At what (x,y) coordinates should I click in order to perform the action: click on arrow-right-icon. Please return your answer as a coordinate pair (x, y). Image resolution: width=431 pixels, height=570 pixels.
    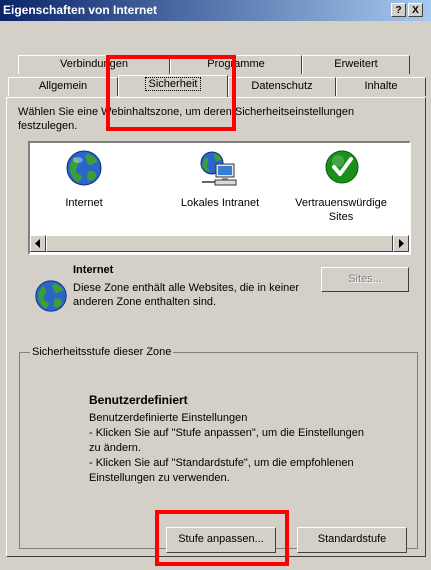
    Looking at the image, I should click on (401, 243).